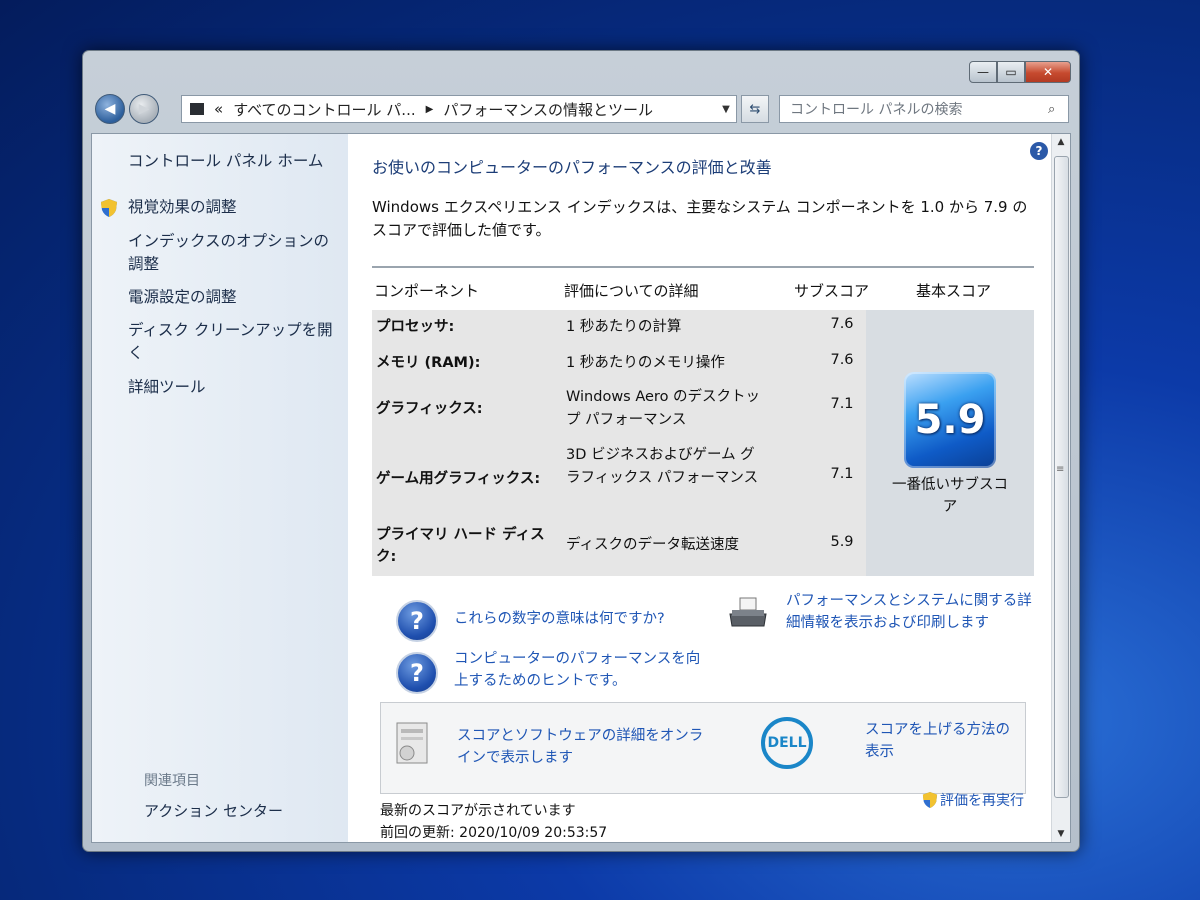  I want to click on base-score-tile: 5.9, so click(950, 420).